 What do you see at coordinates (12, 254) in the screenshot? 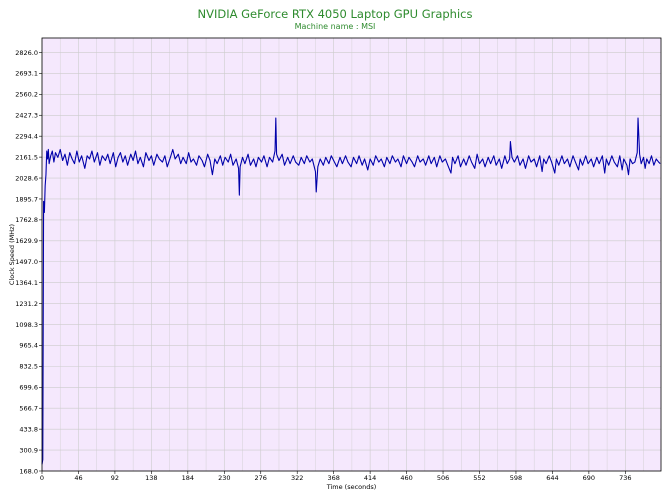
I see `y-axis-label: Clock Speed (MHz)` at bounding box center [12, 254].